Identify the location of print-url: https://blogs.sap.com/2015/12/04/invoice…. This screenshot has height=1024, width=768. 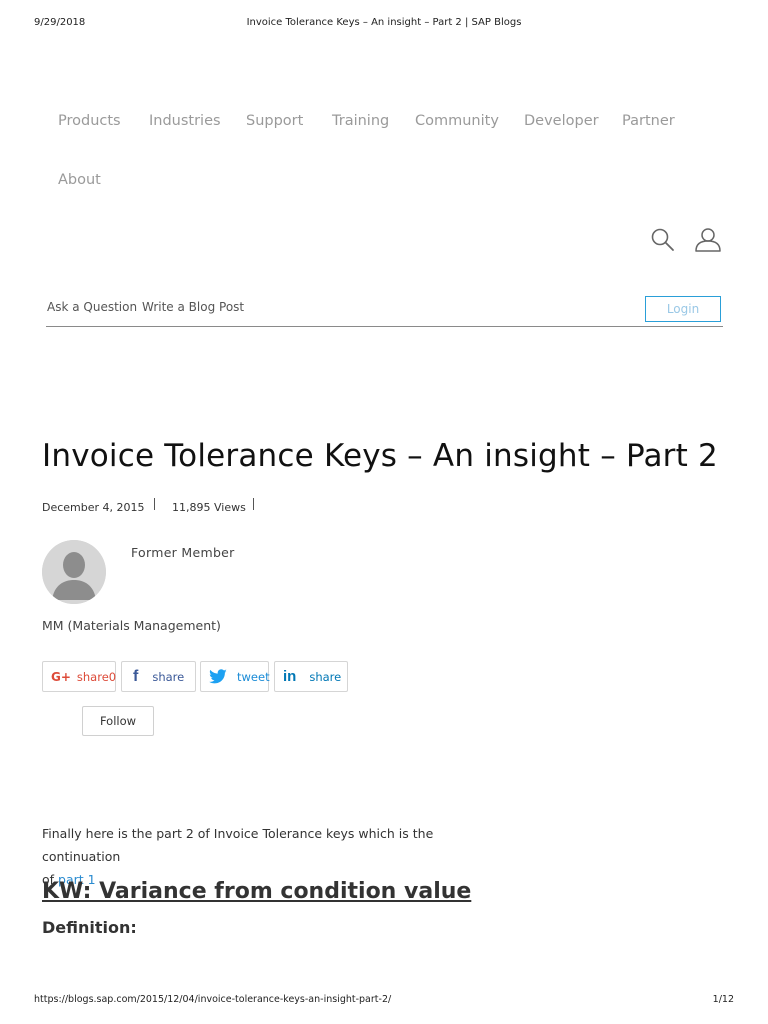
(213, 999).